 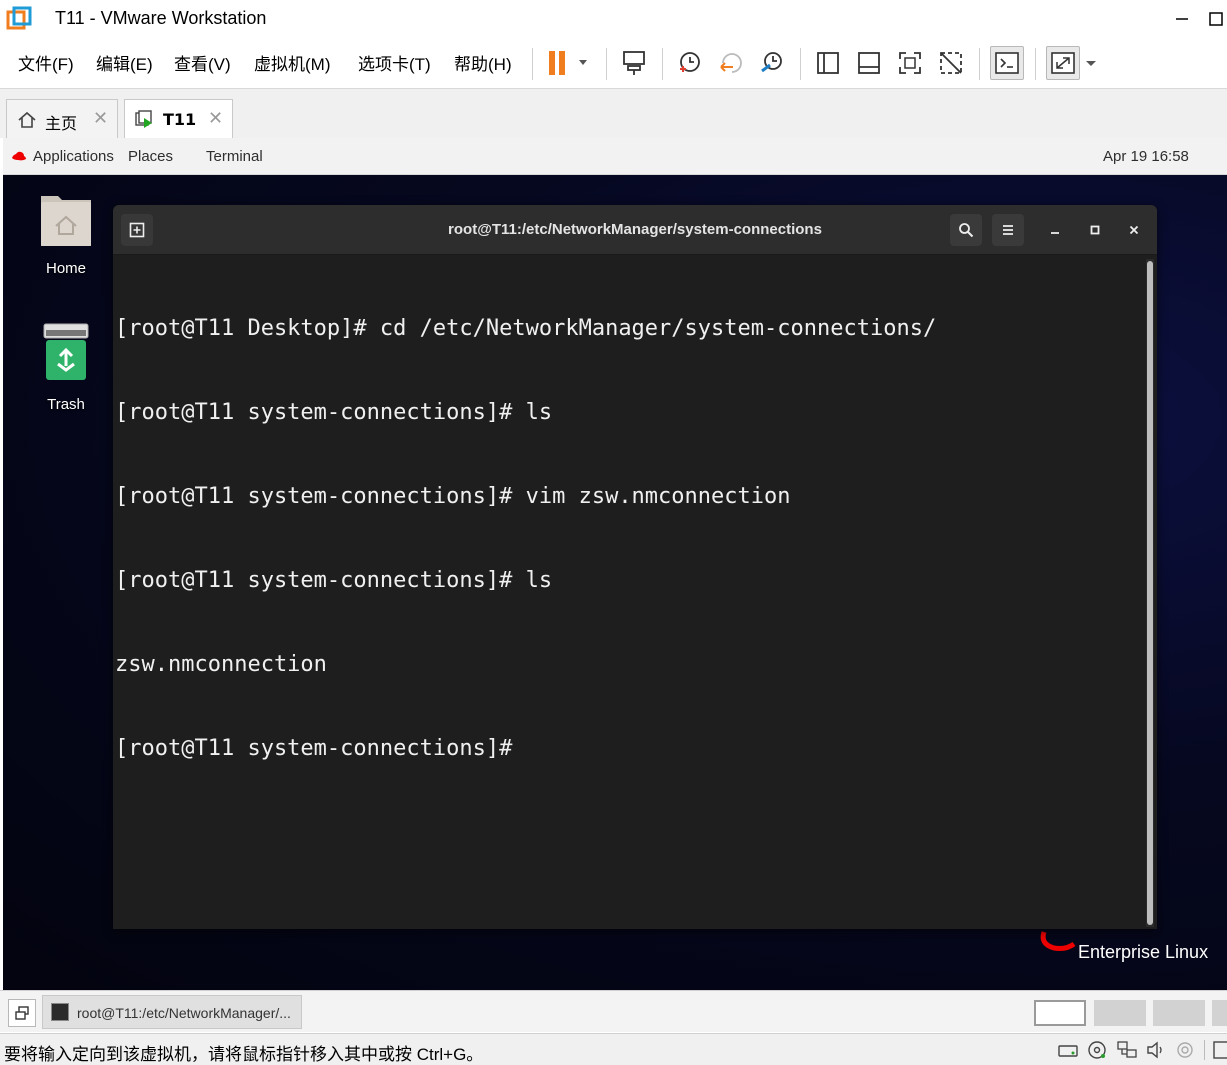 I want to click on take-snapshot-button, so click(x=689, y=63).